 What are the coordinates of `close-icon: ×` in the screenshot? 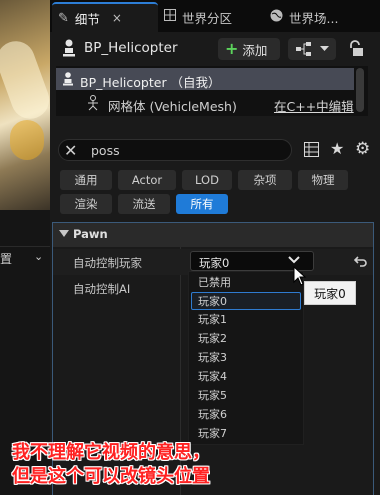 It's located at (117, 18).